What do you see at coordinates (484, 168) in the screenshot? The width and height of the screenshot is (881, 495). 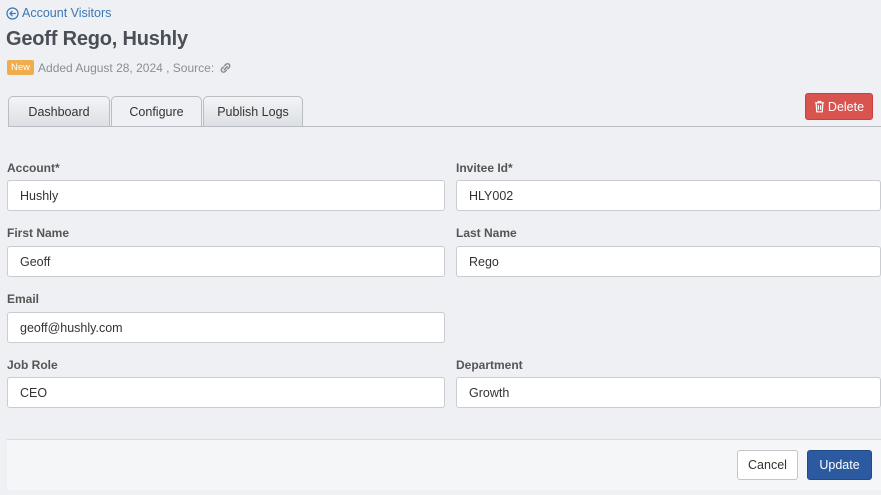 I see `invitee-id-label: Invitee Id*` at bounding box center [484, 168].